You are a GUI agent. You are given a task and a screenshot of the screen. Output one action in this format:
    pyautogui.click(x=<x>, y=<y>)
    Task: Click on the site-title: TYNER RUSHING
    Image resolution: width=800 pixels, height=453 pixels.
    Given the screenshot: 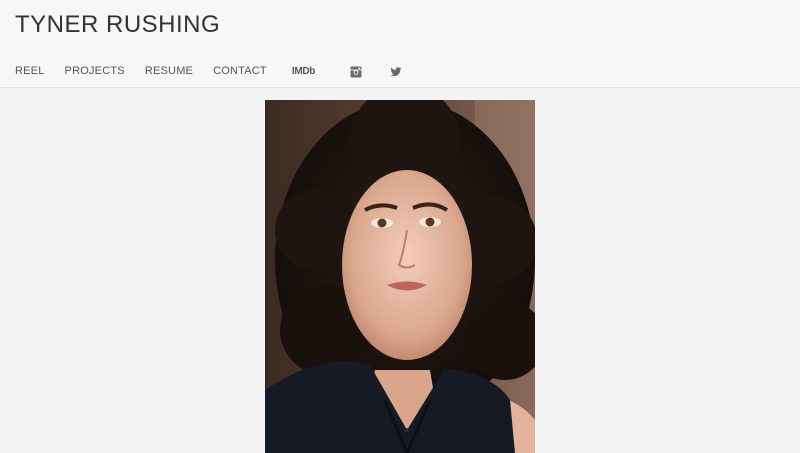 What is the action you would take?
    pyautogui.click(x=117, y=25)
    